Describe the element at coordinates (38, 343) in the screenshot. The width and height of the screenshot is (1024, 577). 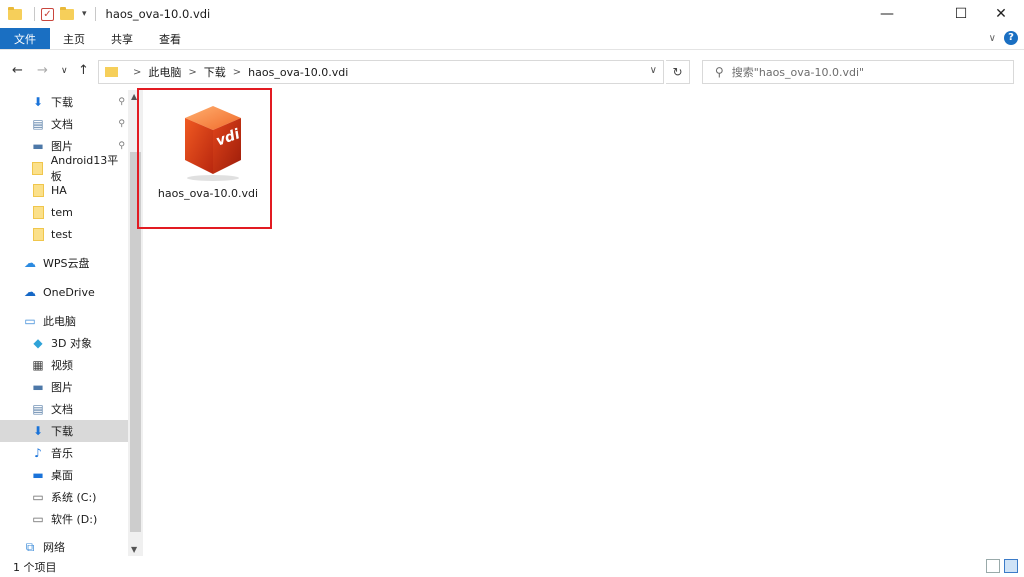
I see `3d-objects-icon: ◆` at that location.